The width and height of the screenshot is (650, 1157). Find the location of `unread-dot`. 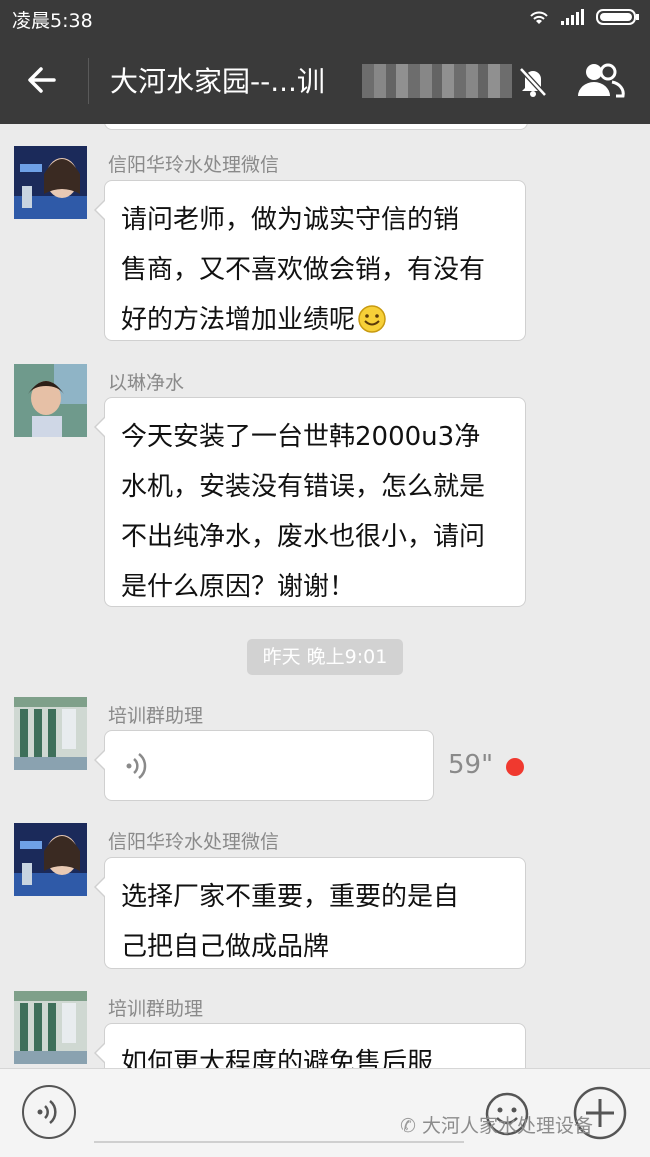

unread-dot is located at coordinates (515, 767).